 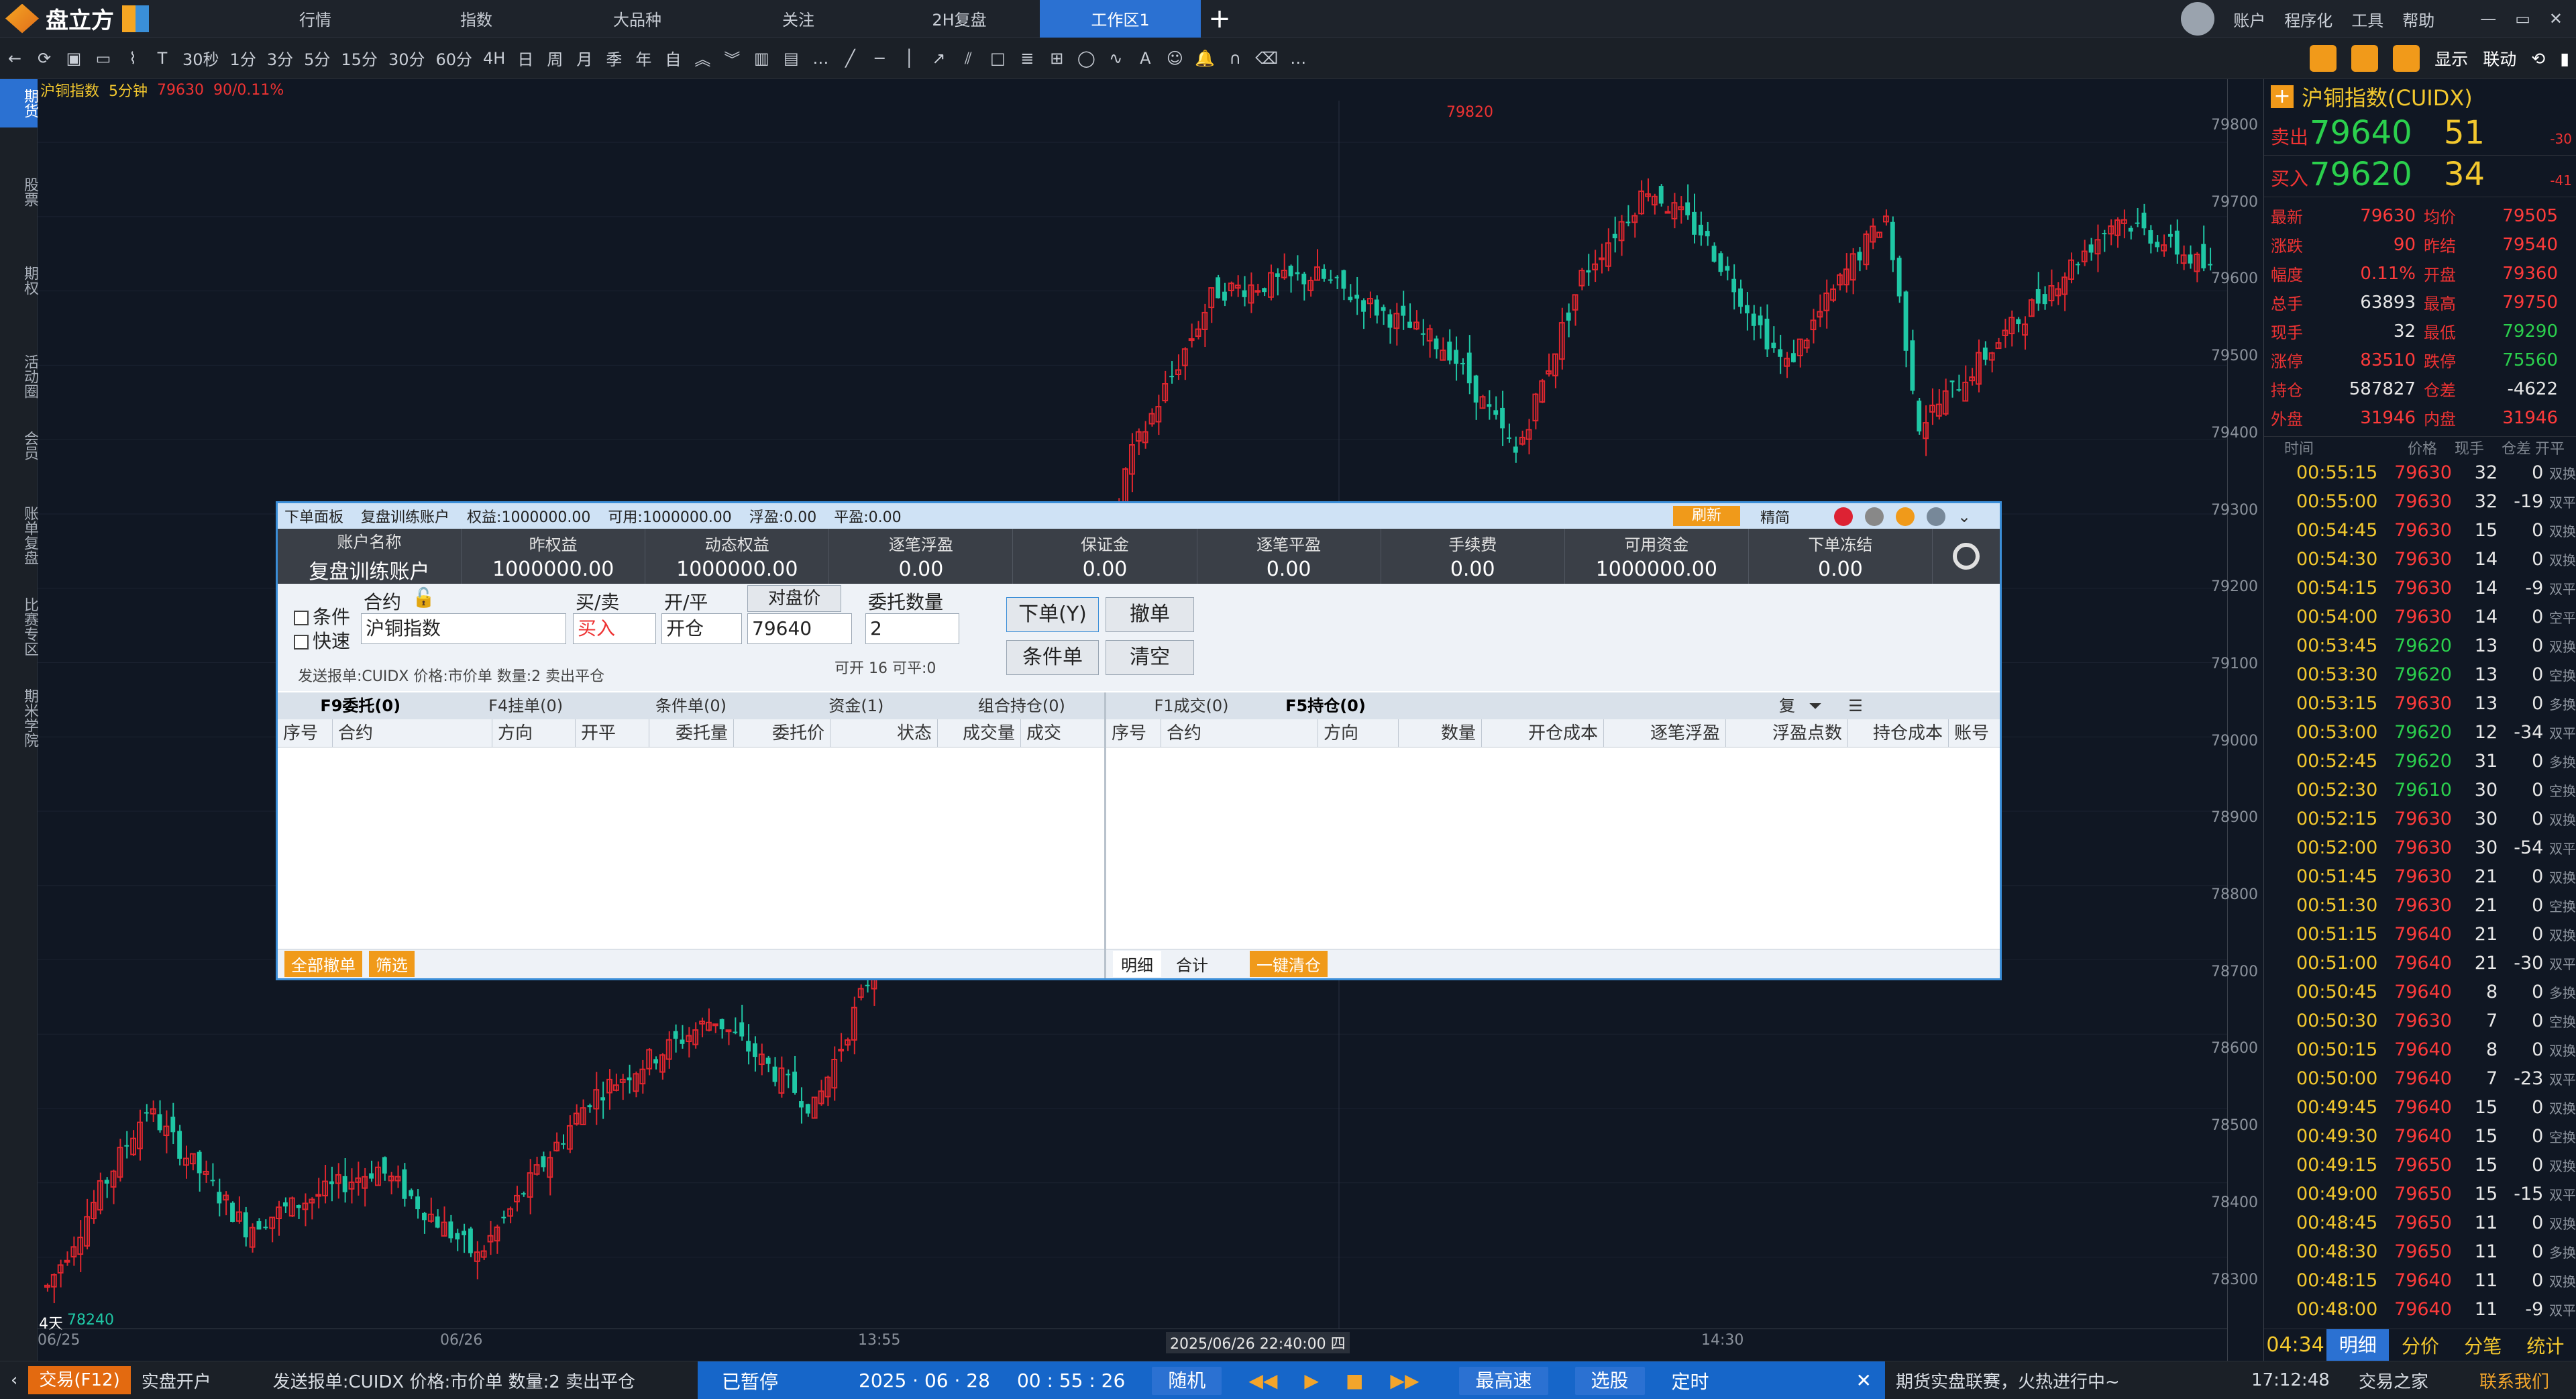 I want to click on chart-icon: ⌇, so click(x=133, y=59).